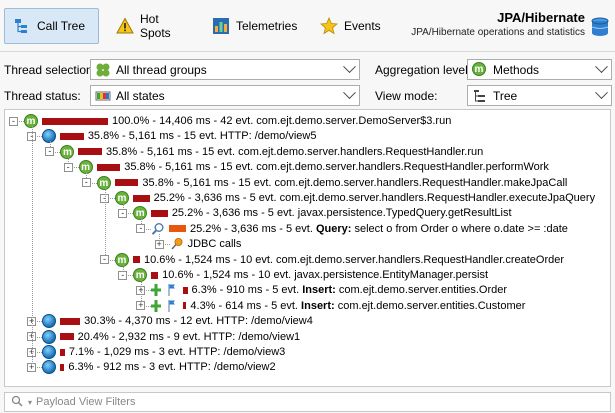 This screenshot has width=615, height=413. I want to click on telemetries-button: Telemetries, so click(254, 26).